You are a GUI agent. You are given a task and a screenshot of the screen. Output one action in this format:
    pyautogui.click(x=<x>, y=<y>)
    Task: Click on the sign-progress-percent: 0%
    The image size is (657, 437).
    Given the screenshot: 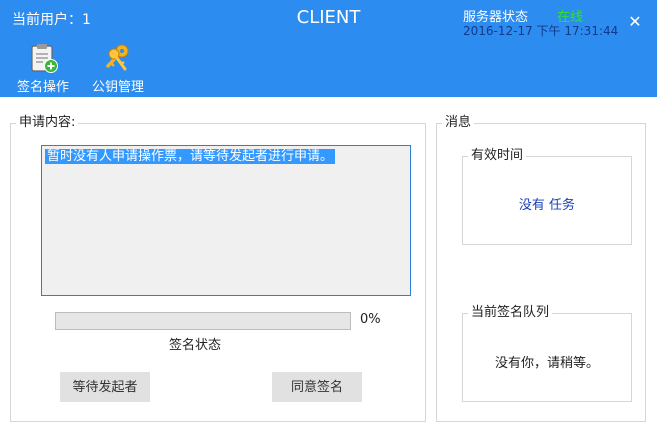 What is the action you would take?
    pyautogui.click(x=370, y=319)
    